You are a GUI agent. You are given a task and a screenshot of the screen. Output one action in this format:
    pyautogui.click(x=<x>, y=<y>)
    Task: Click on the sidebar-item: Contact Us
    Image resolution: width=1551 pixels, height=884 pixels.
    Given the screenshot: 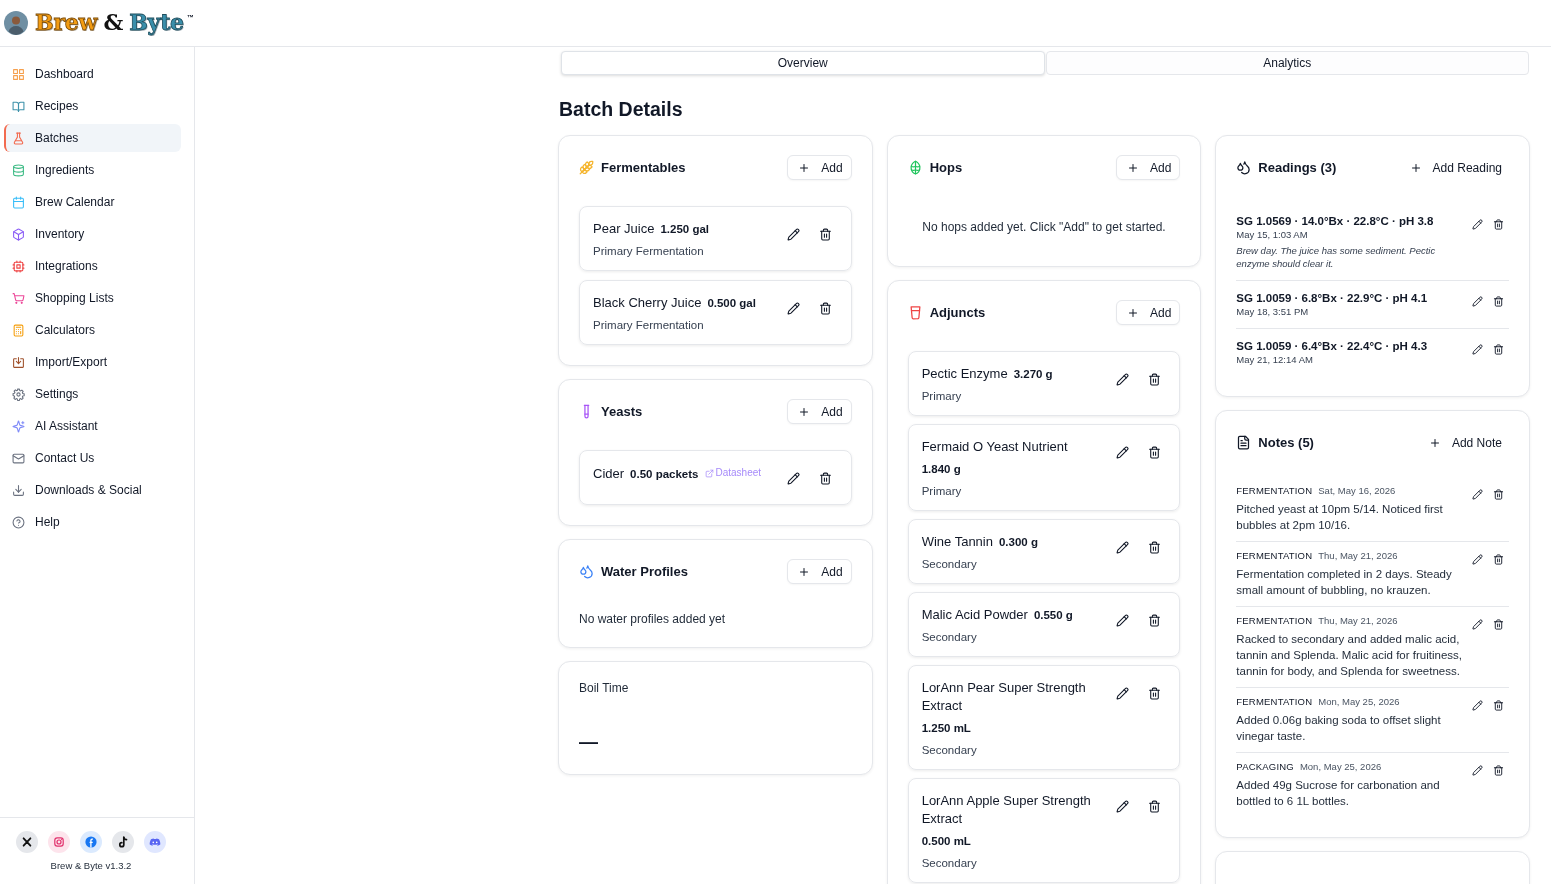 What is the action you would take?
    pyautogui.click(x=92, y=458)
    